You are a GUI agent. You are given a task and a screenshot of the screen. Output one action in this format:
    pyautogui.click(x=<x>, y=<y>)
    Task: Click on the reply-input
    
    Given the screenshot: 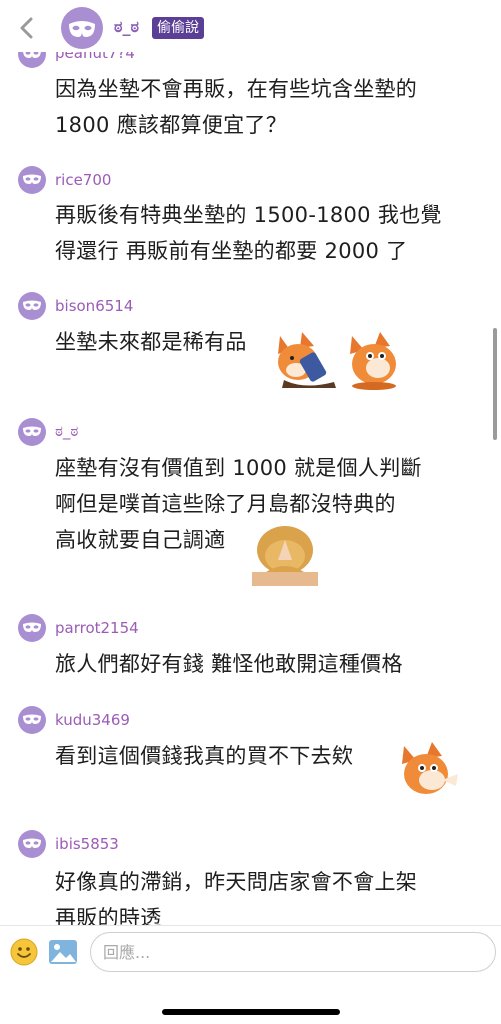 What is the action you would take?
    pyautogui.click(x=293, y=952)
    